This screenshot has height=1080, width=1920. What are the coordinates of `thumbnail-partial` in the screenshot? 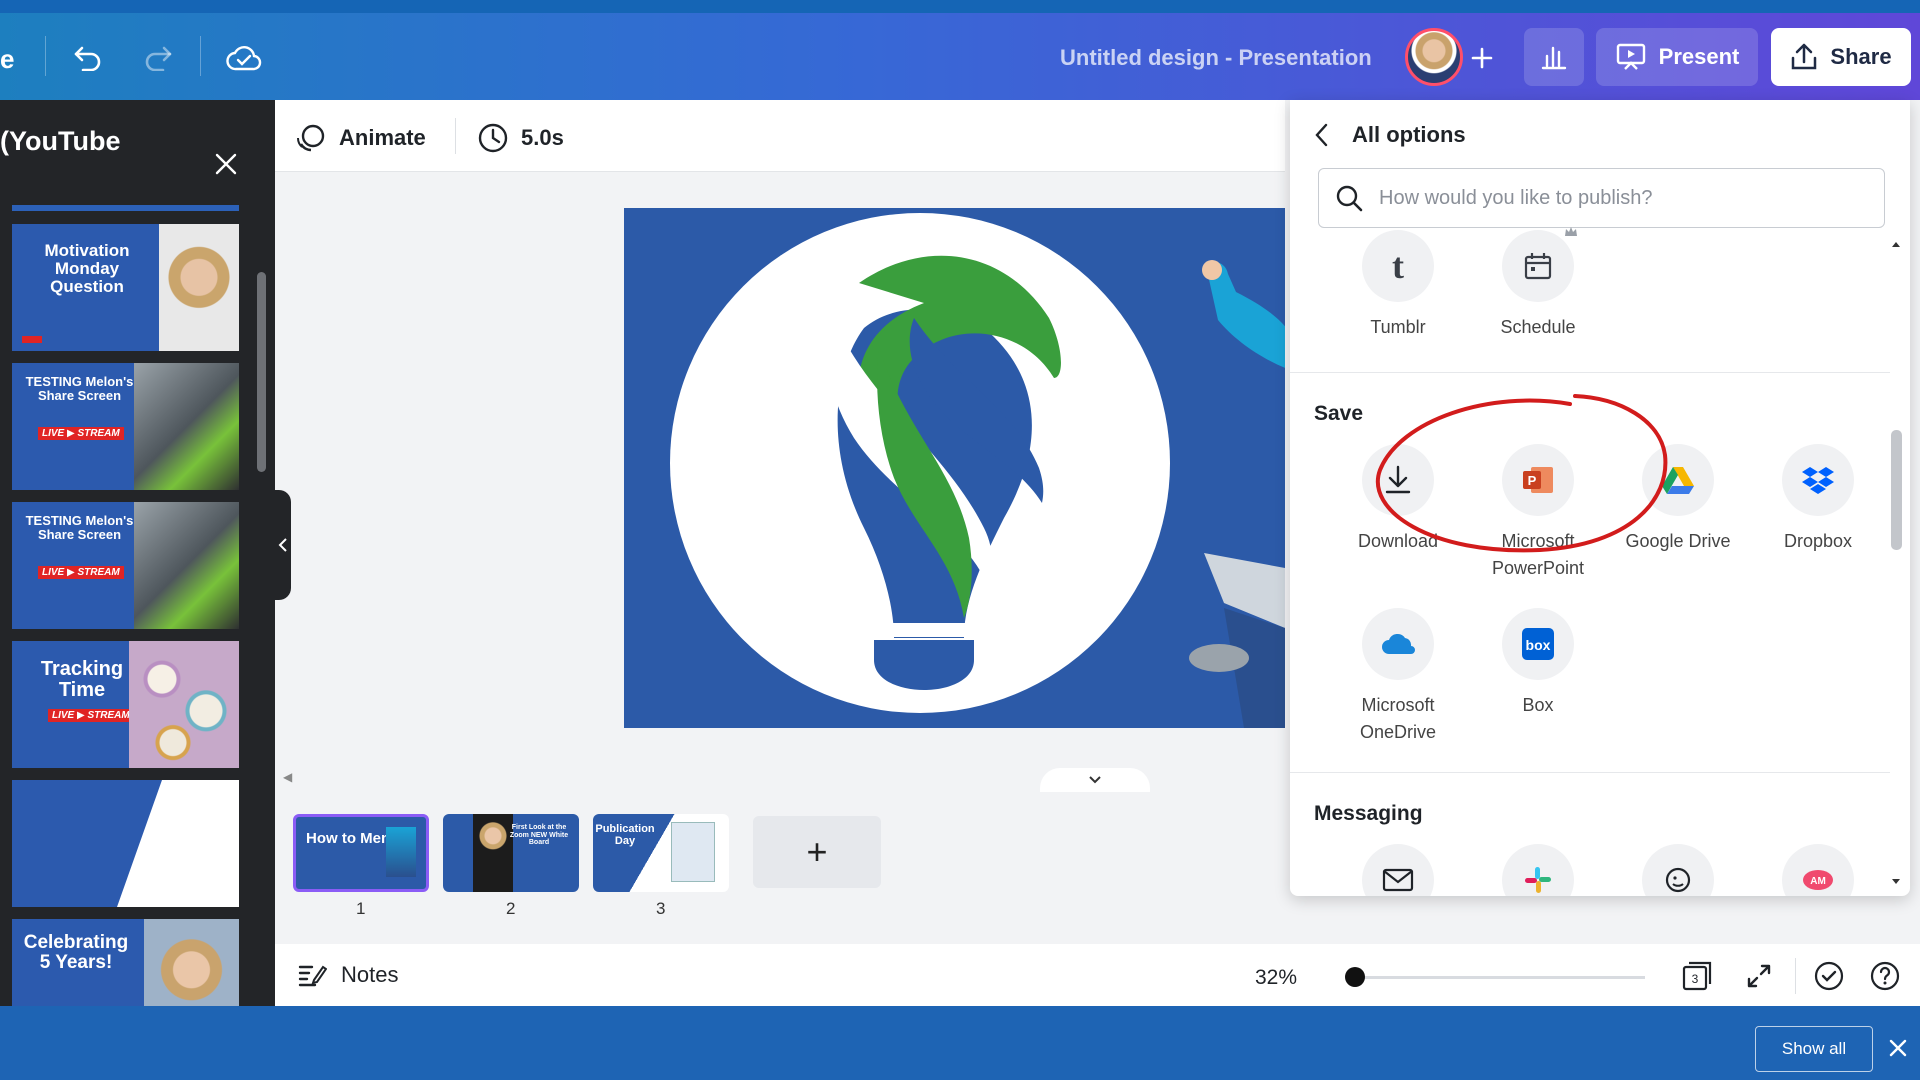 It's located at (125, 208).